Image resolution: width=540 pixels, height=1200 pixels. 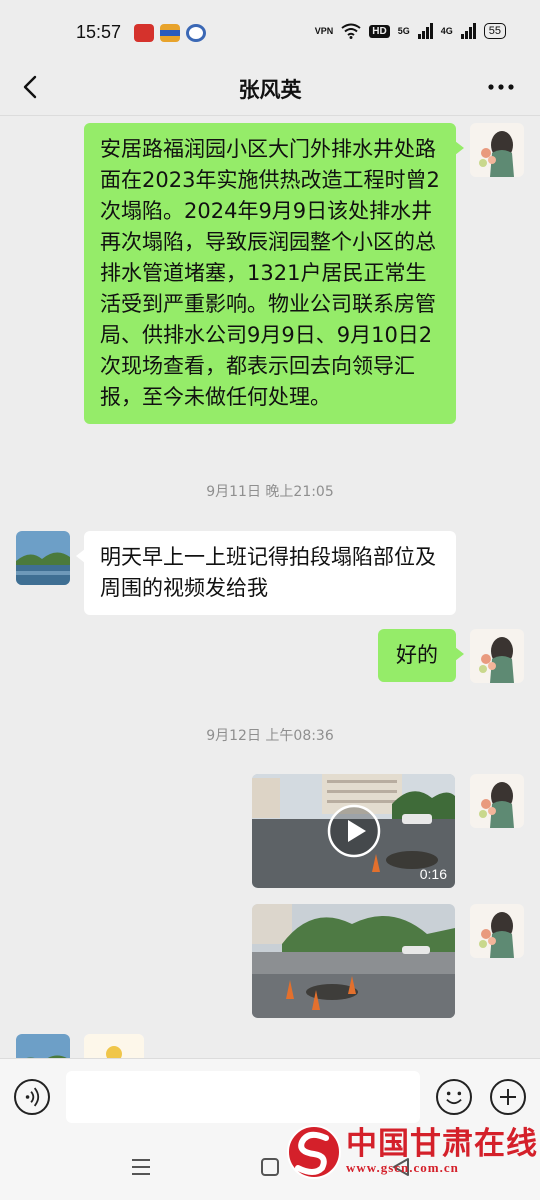 I want to click on timestamp: 9月11日 晚上21:05, so click(x=270, y=492).